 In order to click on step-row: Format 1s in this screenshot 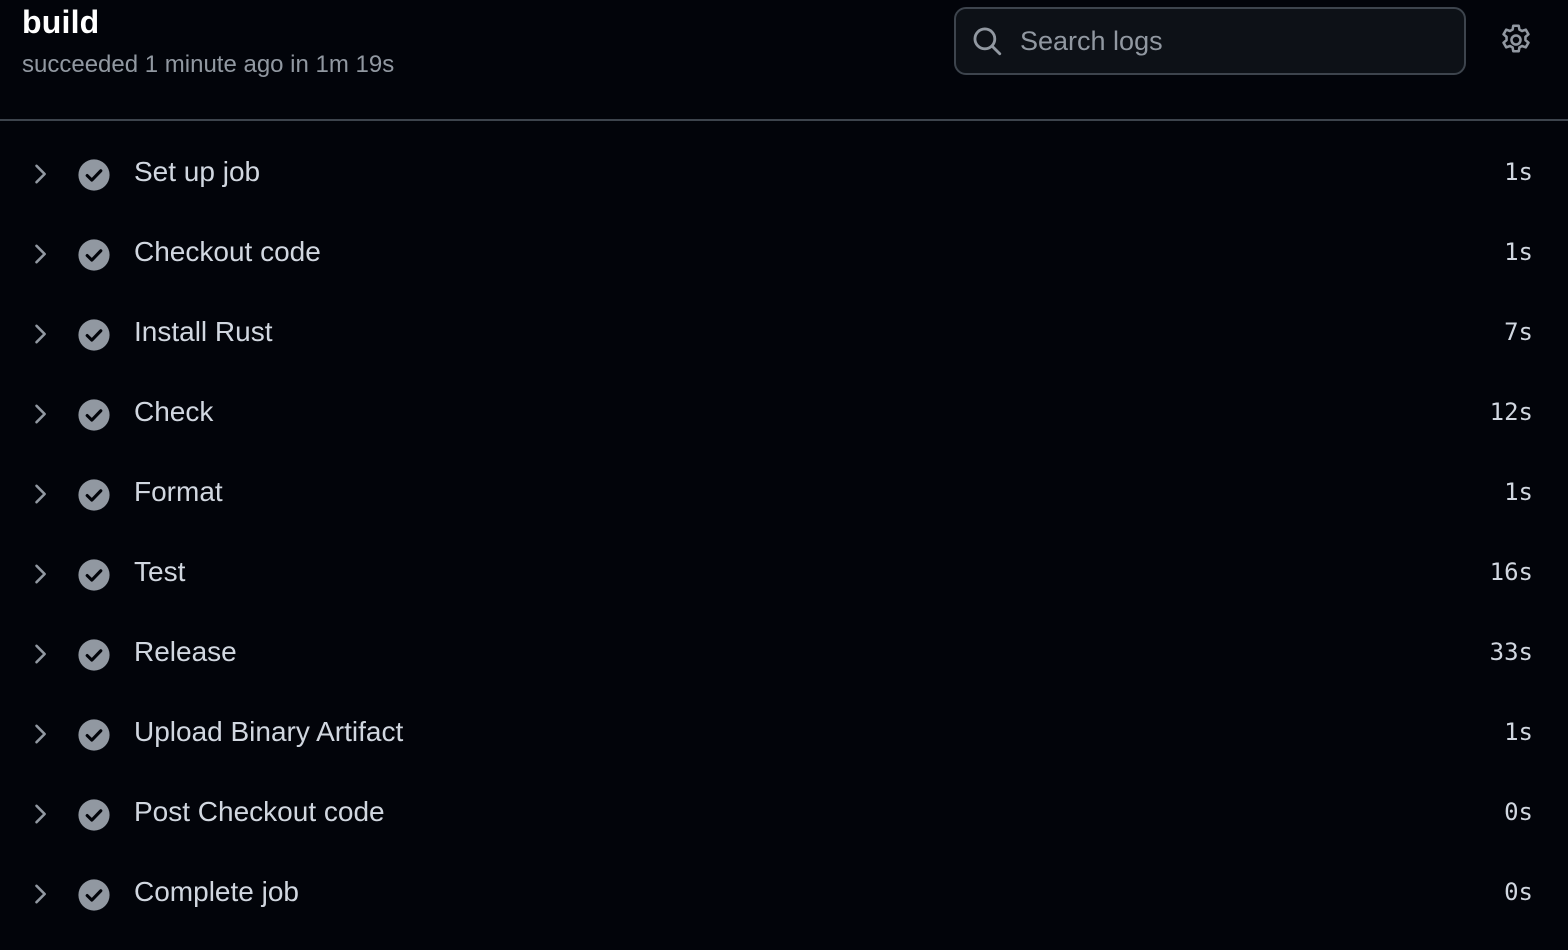, I will do `click(784, 494)`.